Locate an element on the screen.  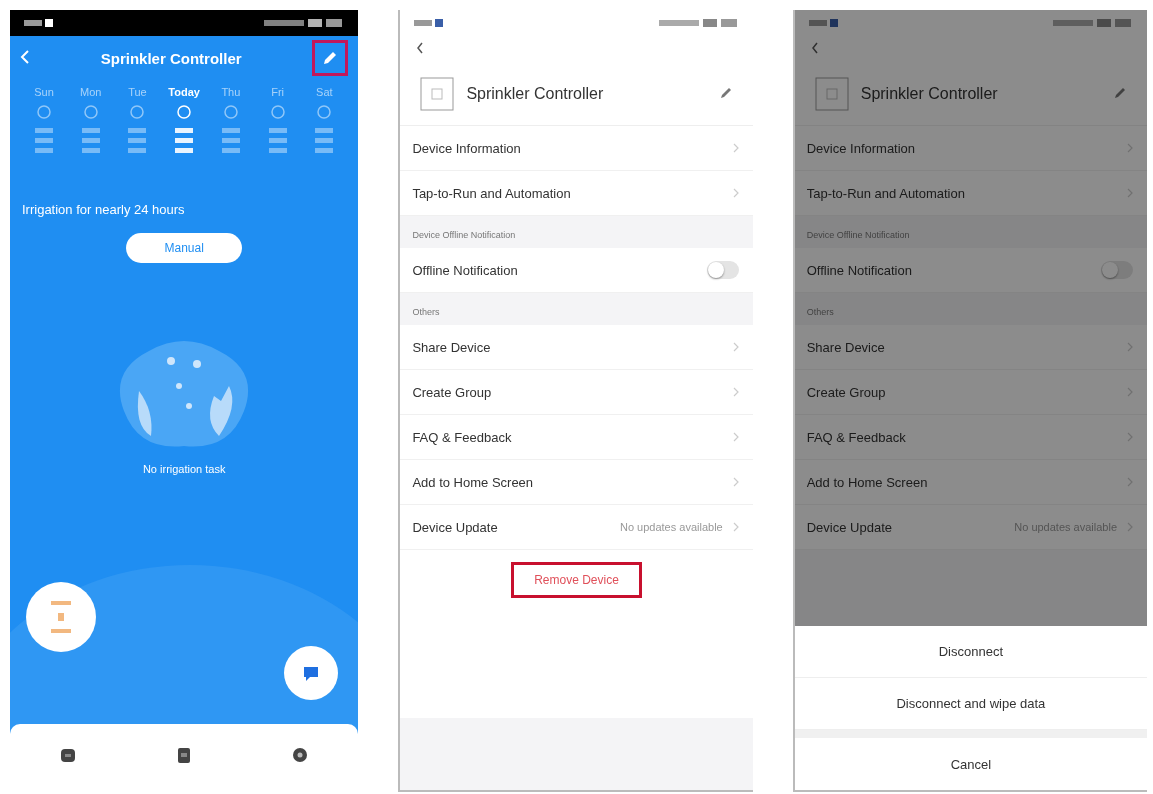
sheet-option: Disconnect is located at coordinates (970, 652).